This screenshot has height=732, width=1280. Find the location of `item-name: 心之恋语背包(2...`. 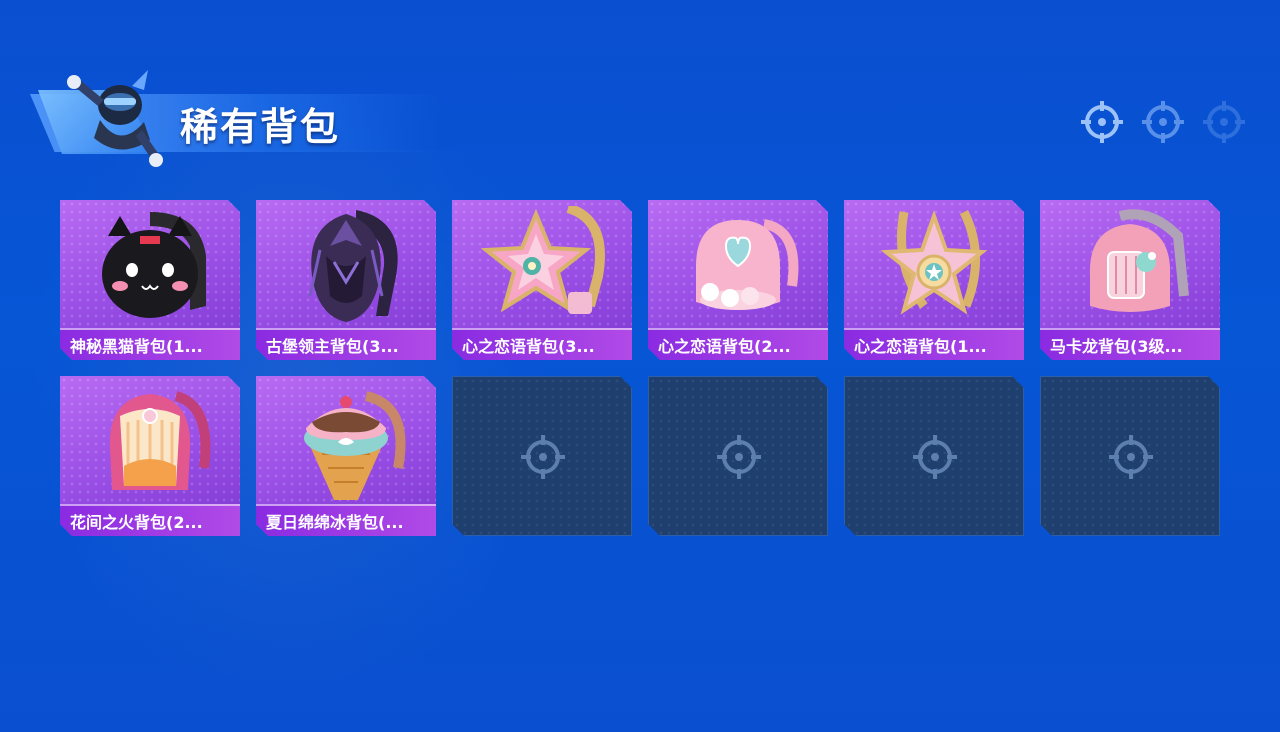

item-name: 心之恋语背包(2... is located at coordinates (724, 346).